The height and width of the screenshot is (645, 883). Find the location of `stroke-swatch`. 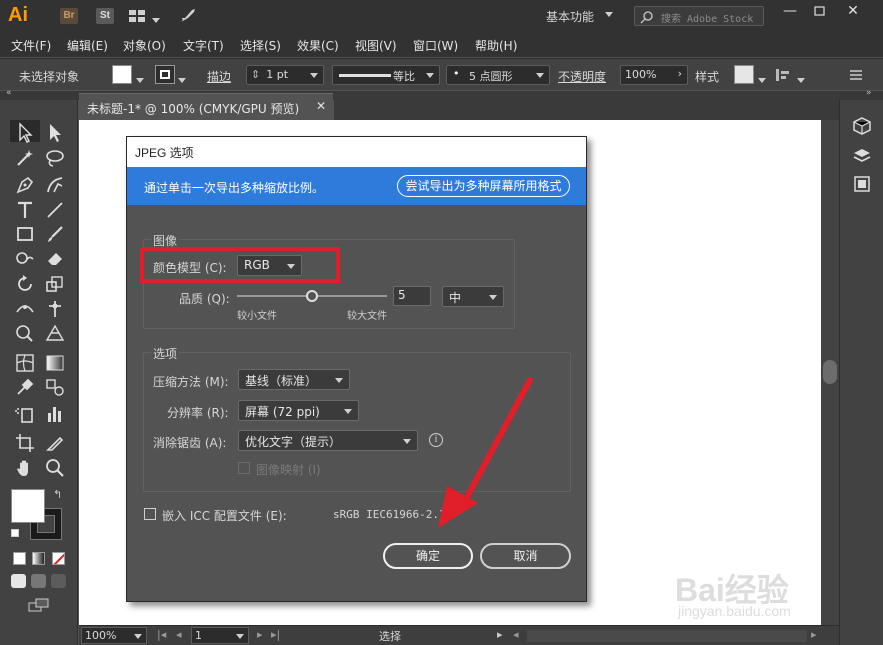

stroke-swatch is located at coordinates (165, 74).